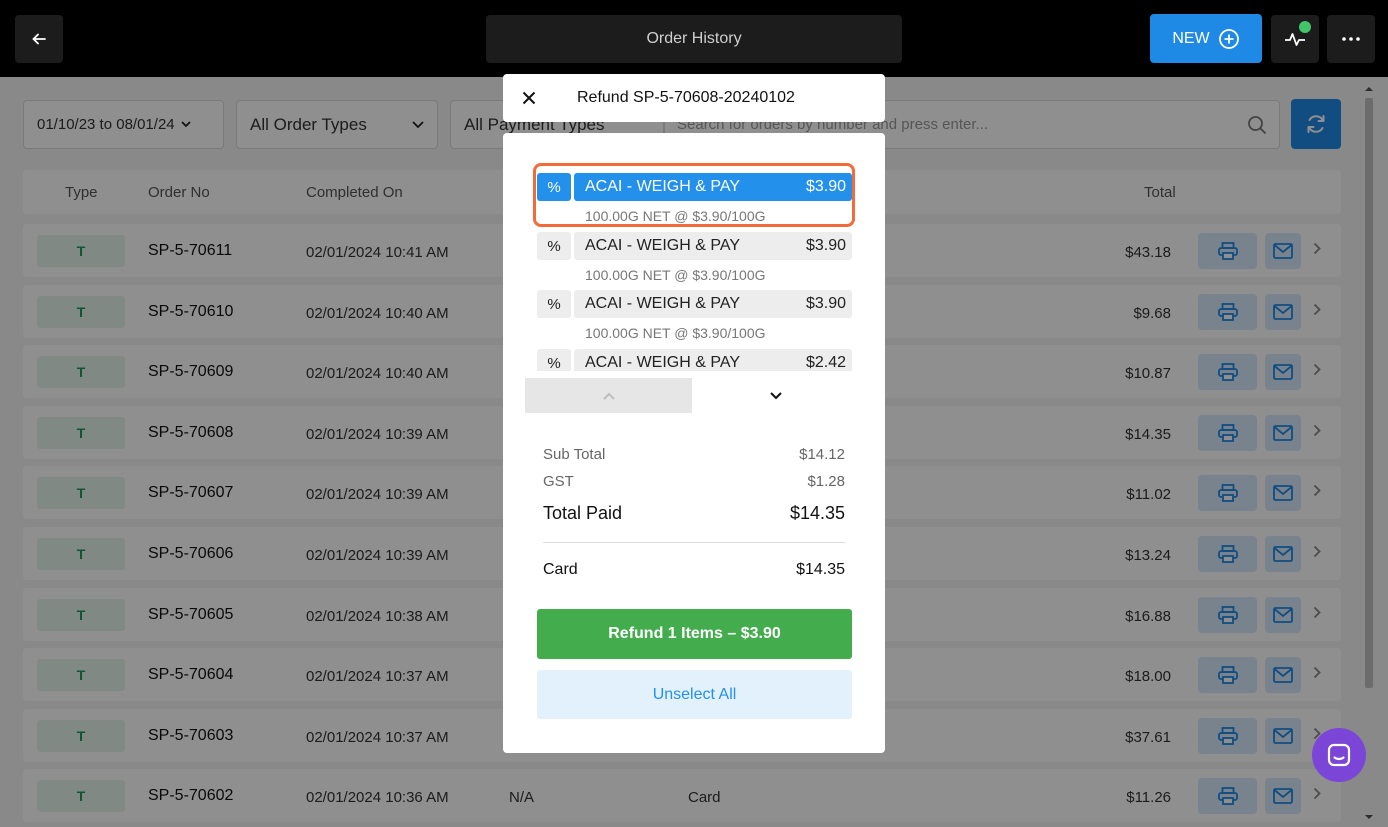 Image resolution: width=1388 pixels, height=827 pixels. What do you see at coordinates (694, 542) in the screenshot?
I see `summary-divider` at bounding box center [694, 542].